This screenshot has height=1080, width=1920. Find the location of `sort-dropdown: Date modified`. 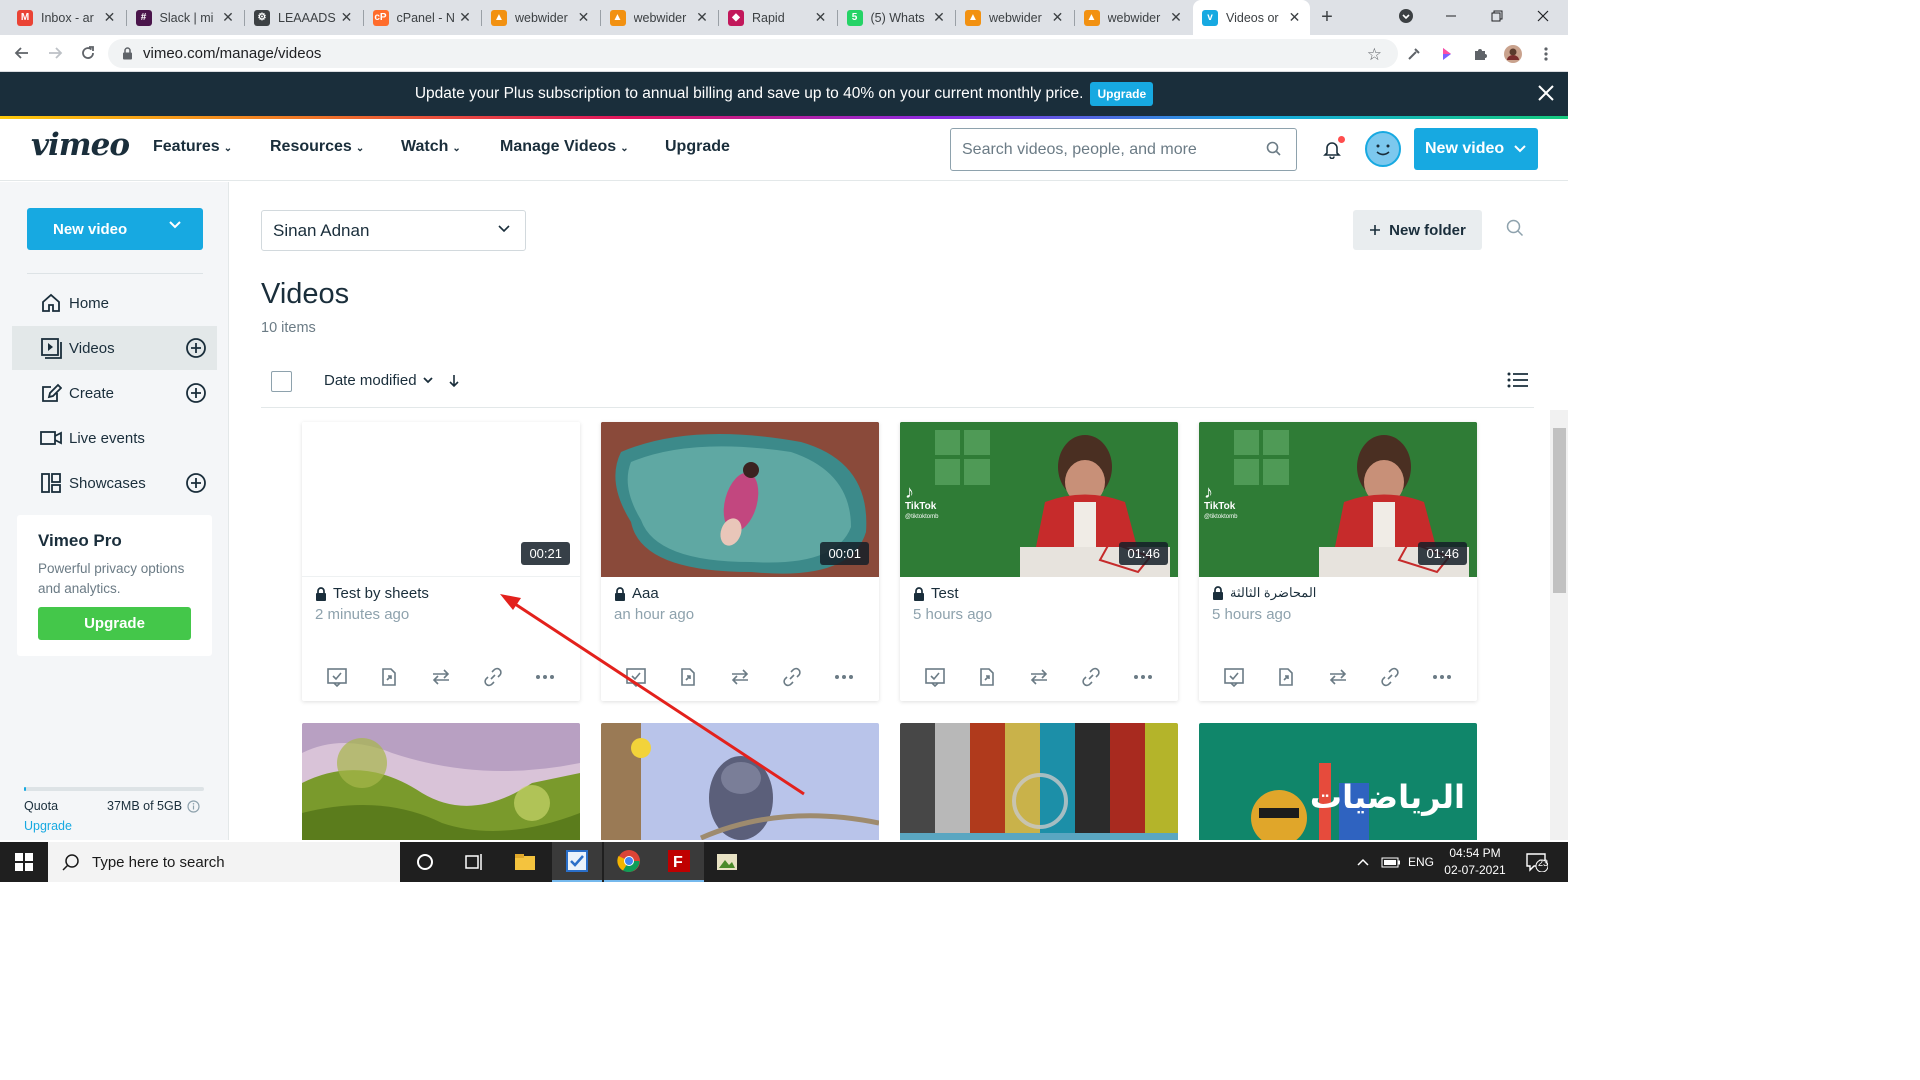

sort-dropdown: Date modified is located at coordinates (391, 380).